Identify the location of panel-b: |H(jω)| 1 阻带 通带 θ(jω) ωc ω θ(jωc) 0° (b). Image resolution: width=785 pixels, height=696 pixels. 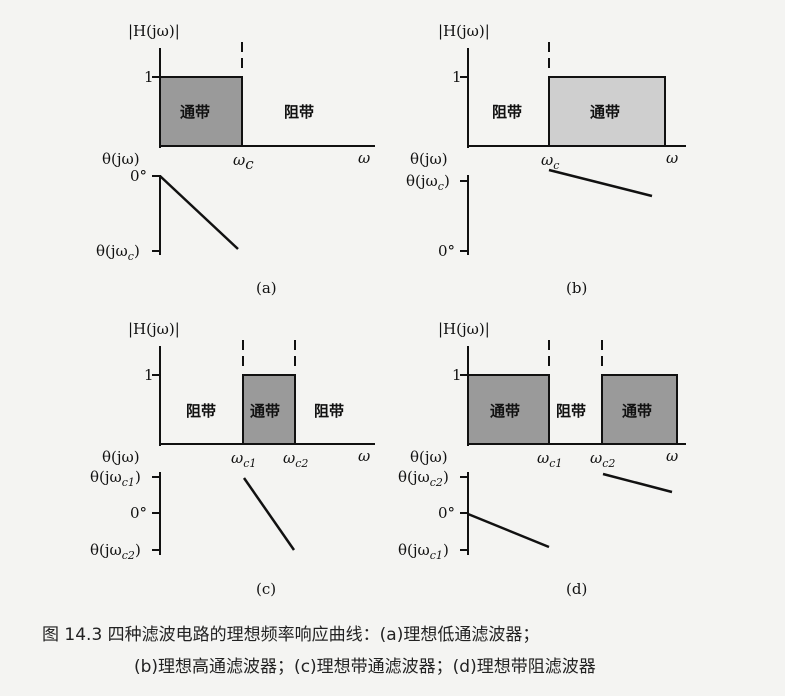
(546, 159).